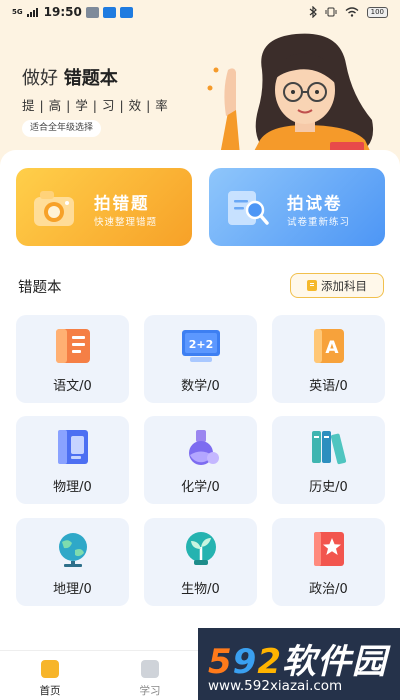  Describe the element at coordinates (331, 12) in the screenshot. I see `vibrate-icon` at that location.